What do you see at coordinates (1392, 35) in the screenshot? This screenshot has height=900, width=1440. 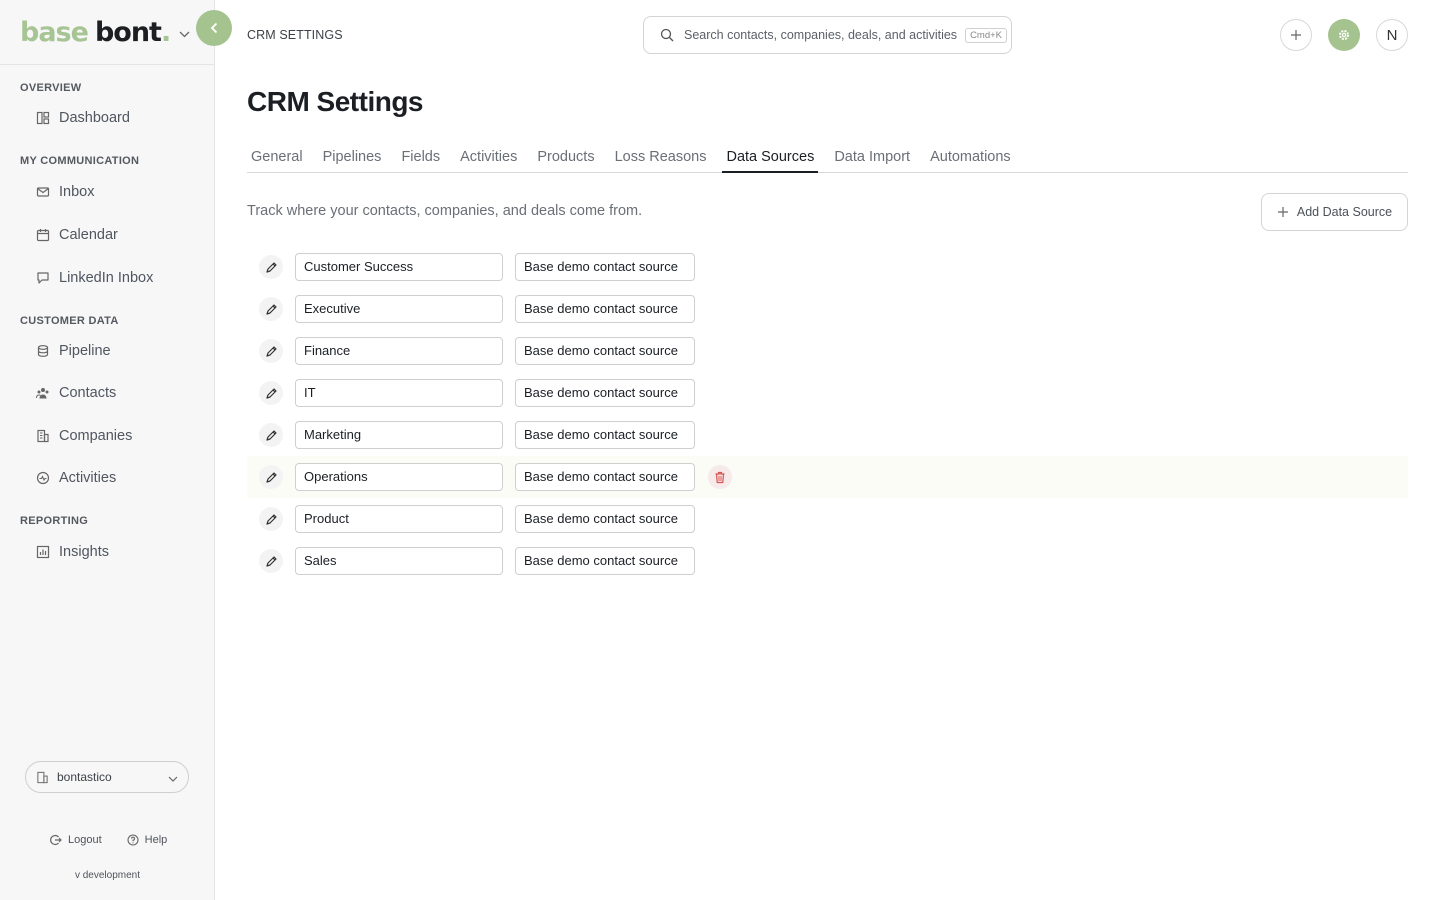 I see `avatar: N` at bounding box center [1392, 35].